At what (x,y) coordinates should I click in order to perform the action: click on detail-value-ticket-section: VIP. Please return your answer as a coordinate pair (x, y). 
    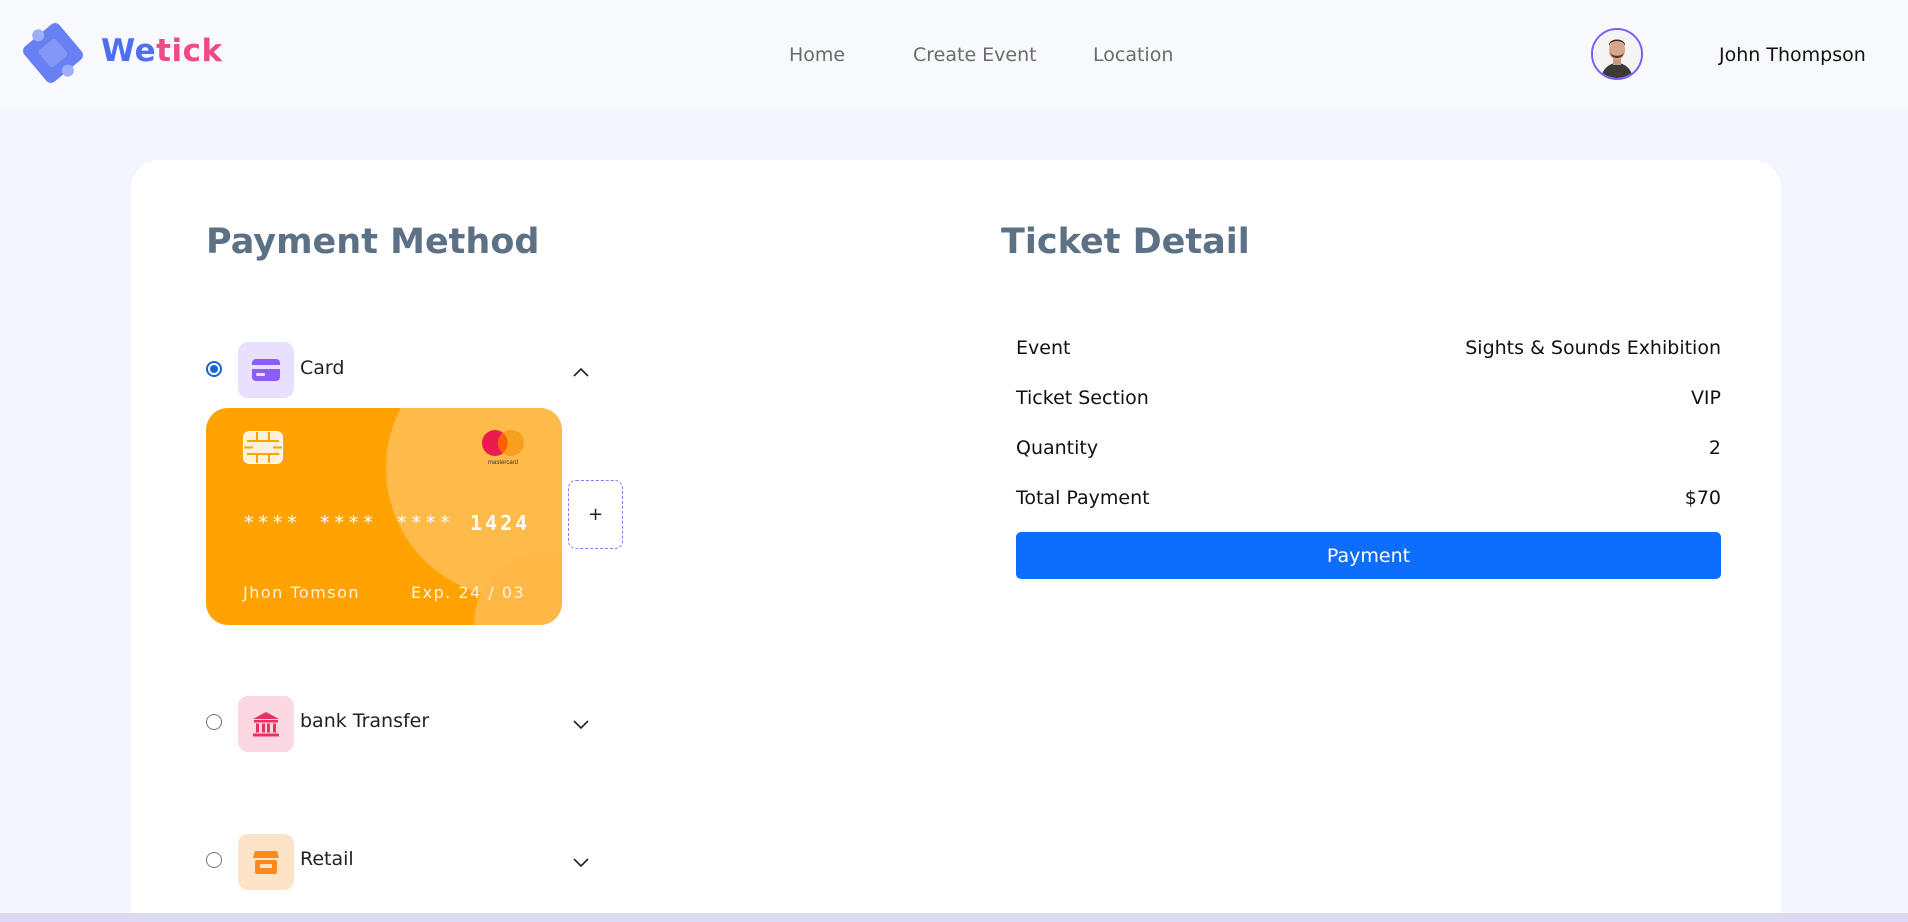
    Looking at the image, I should click on (1705, 398).